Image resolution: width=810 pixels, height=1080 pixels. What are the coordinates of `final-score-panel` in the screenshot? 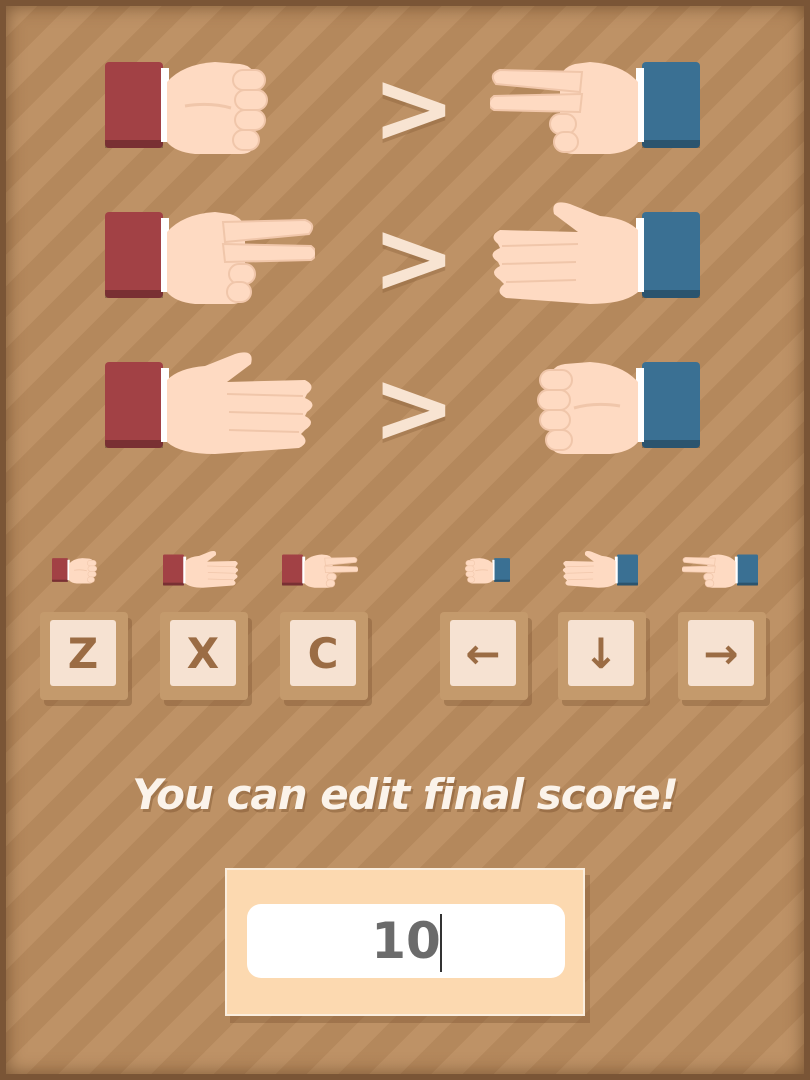 It's located at (405, 942).